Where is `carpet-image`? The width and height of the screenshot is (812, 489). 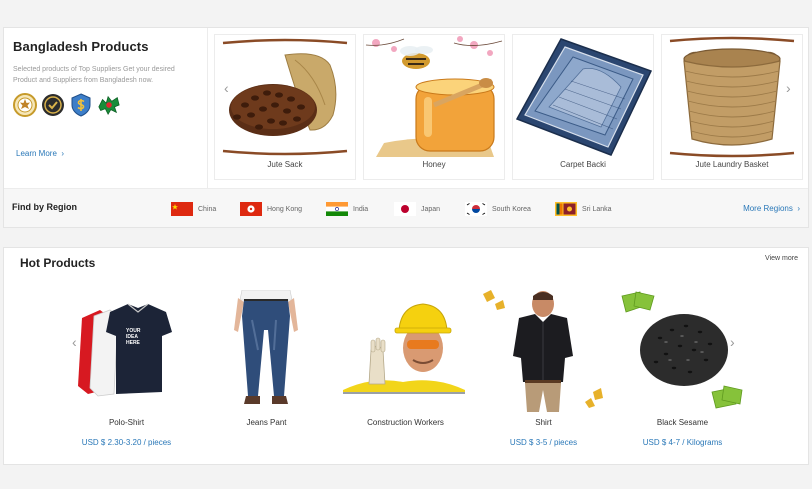
carpet-image is located at coordinates (583, 97).